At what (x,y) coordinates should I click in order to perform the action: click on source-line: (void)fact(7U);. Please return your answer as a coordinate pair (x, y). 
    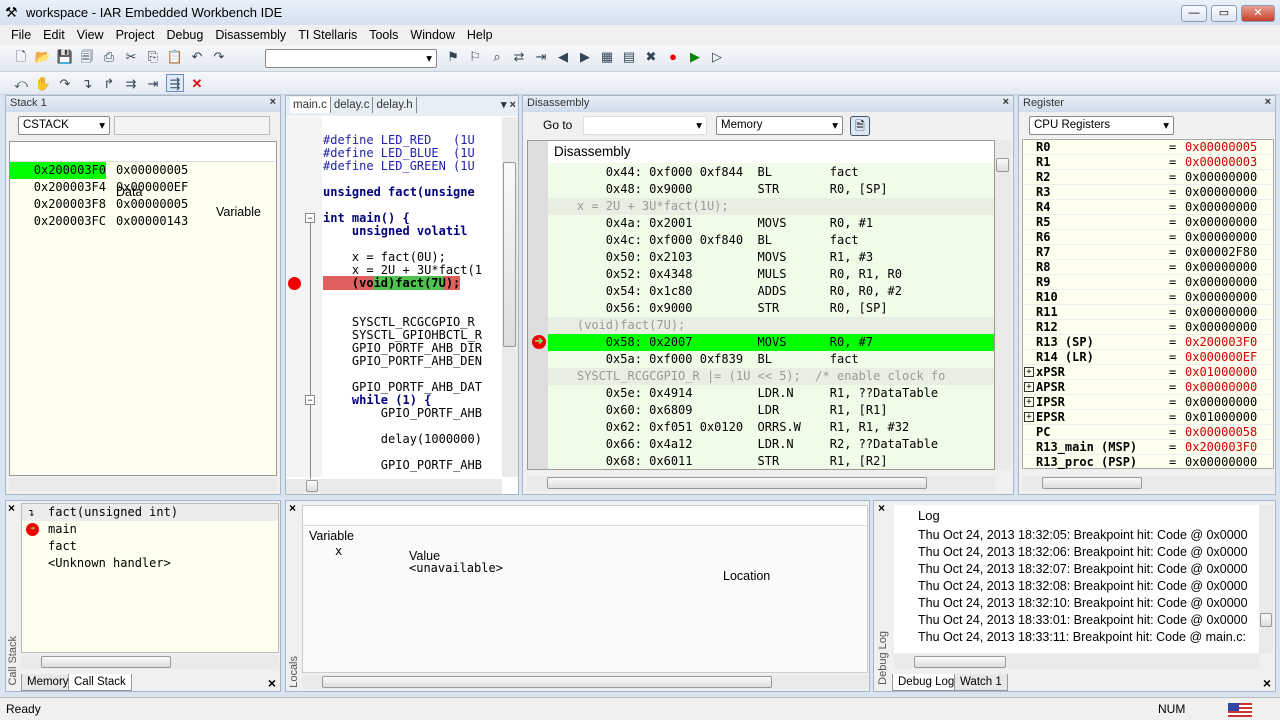
    Looking at the image, I should click on (771, 325).